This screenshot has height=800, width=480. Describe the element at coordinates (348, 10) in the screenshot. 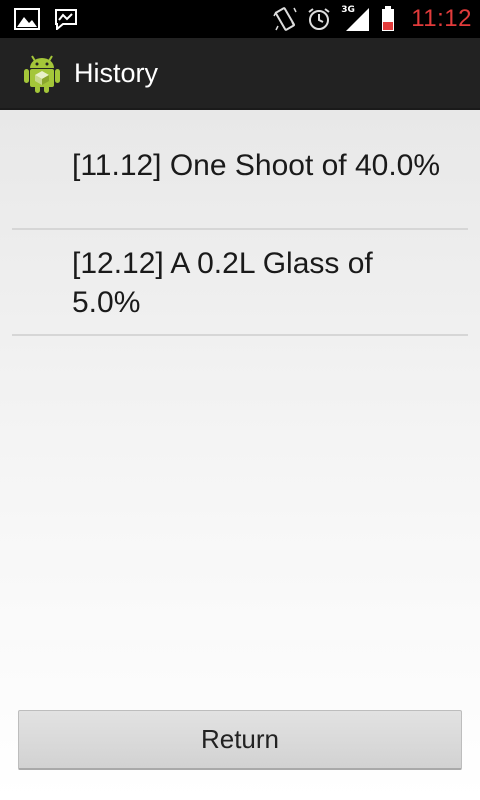

I see `network-type-label: 3G` at that location.